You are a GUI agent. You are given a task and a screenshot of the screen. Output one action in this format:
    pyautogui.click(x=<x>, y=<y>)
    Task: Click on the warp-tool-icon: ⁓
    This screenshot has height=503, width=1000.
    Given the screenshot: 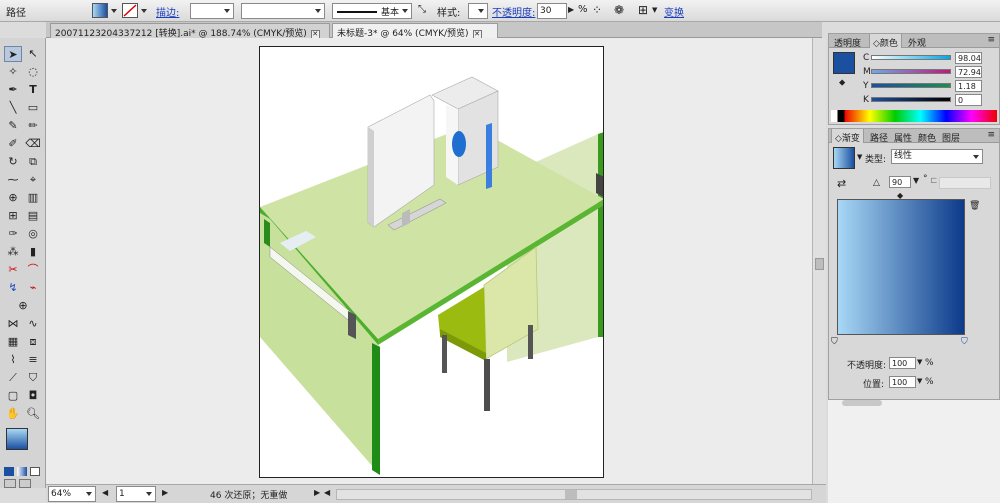 What is the action you would take?
    pyautogui.click(x=13, y=180)
    